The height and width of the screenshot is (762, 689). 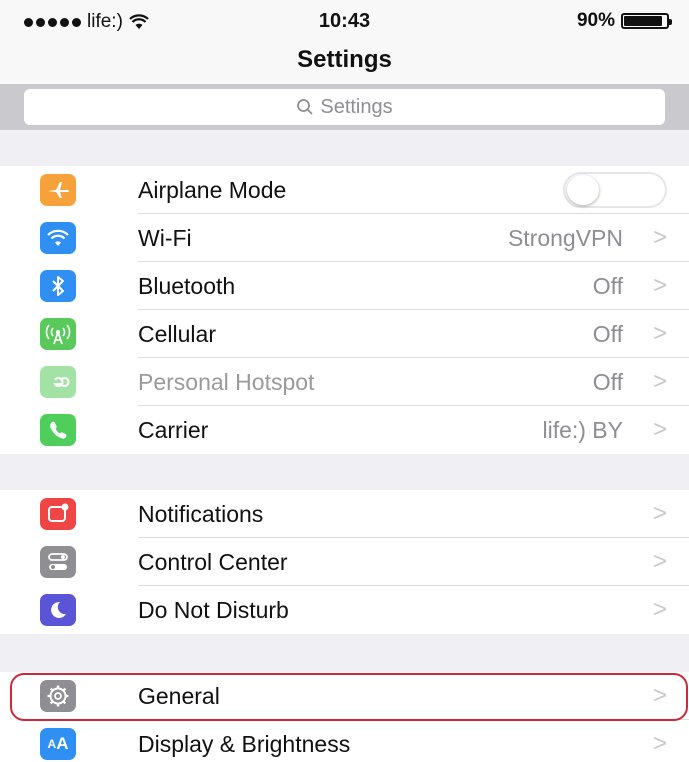 I want to click on navigation-bar: Settings, so click(x=344, y=62).